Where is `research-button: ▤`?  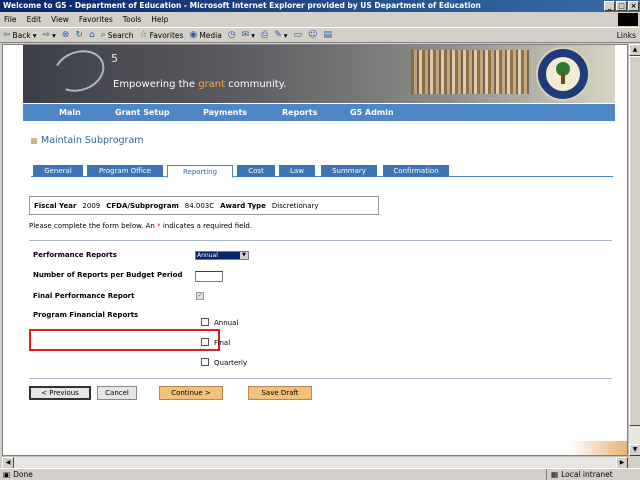
research-button: ▤ is located at coordinates (327, 35).